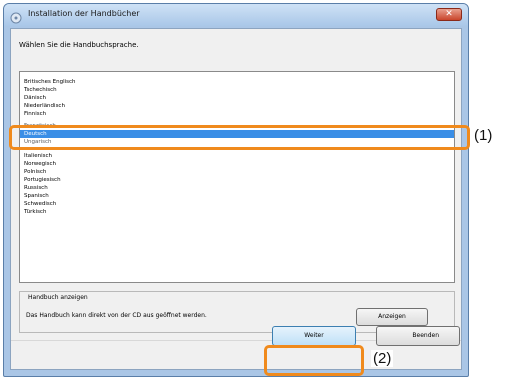 The width and height of the screenshot is (505, 380). I want to click on list-item: Britisches Englisch, so click(50, 82).